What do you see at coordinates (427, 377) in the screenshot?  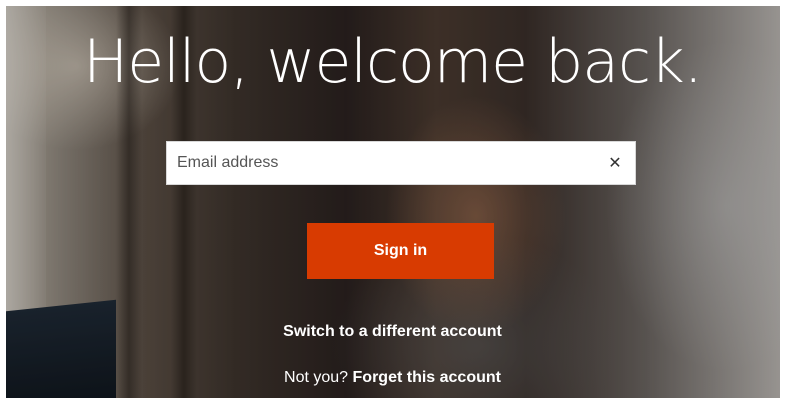 I see `forget-account-link: Forget this account` at bounding box center [427, 377].